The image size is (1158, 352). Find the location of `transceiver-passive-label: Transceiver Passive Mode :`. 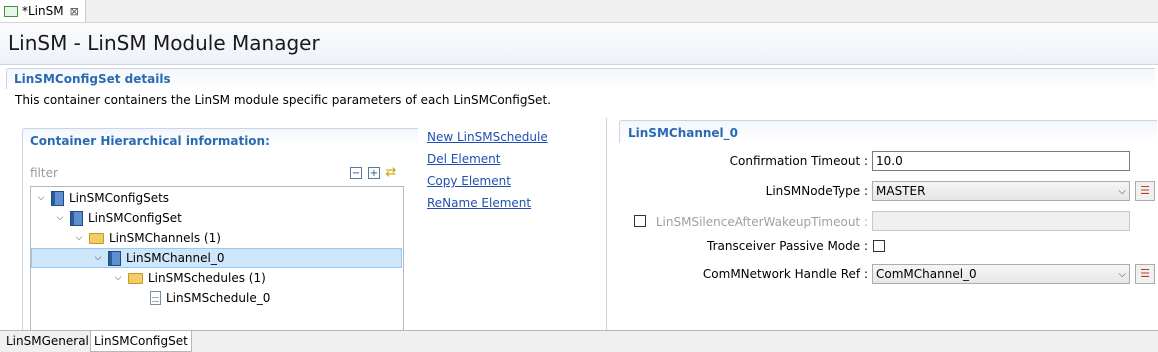

transceiver-passive-label: Transceiver Passive Mode : is located at coordinates (787, 246).